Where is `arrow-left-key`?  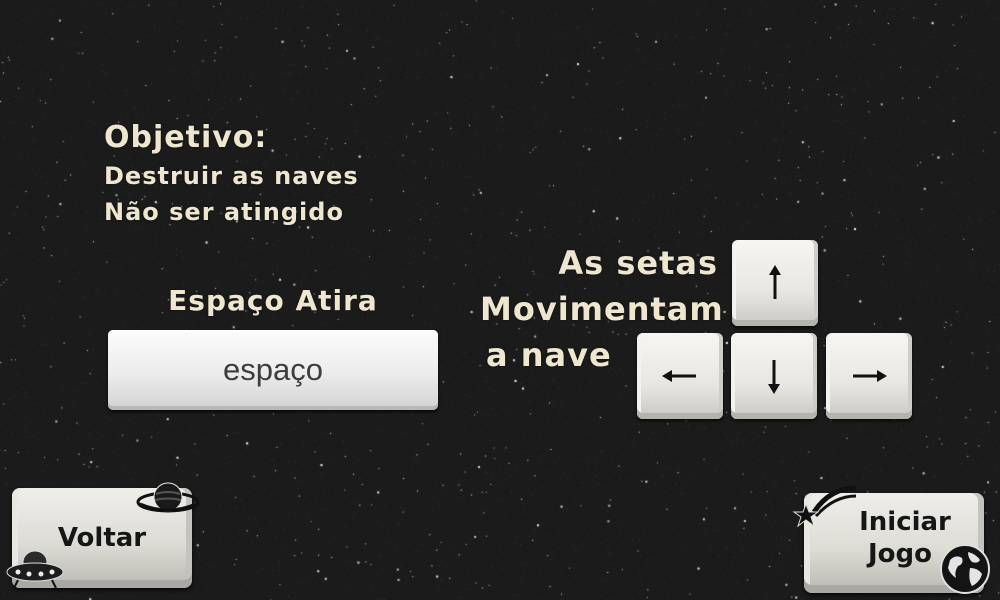
arrow-left-key is located at coordinates (680, 376).